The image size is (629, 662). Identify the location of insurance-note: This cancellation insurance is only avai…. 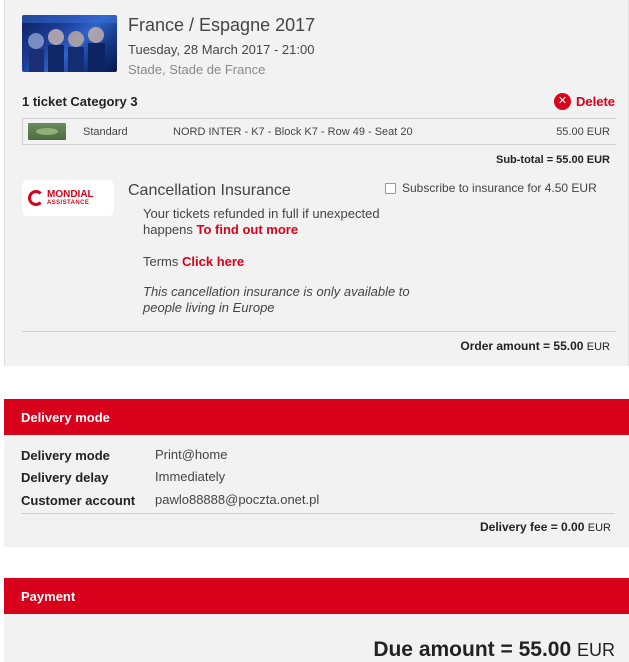
(276, 299).